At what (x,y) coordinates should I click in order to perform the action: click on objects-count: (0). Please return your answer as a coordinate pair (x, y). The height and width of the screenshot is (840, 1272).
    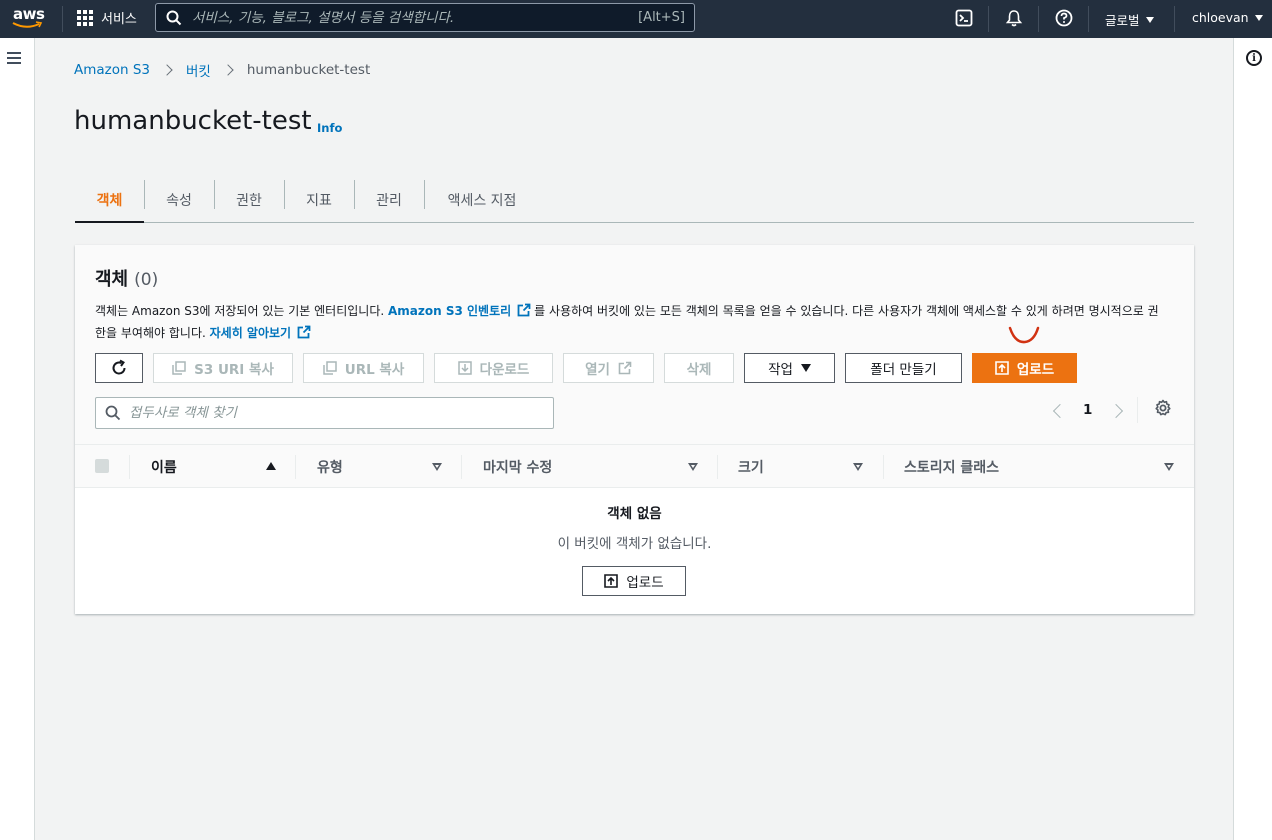
    Looking at the image, I should click on (146, 280).